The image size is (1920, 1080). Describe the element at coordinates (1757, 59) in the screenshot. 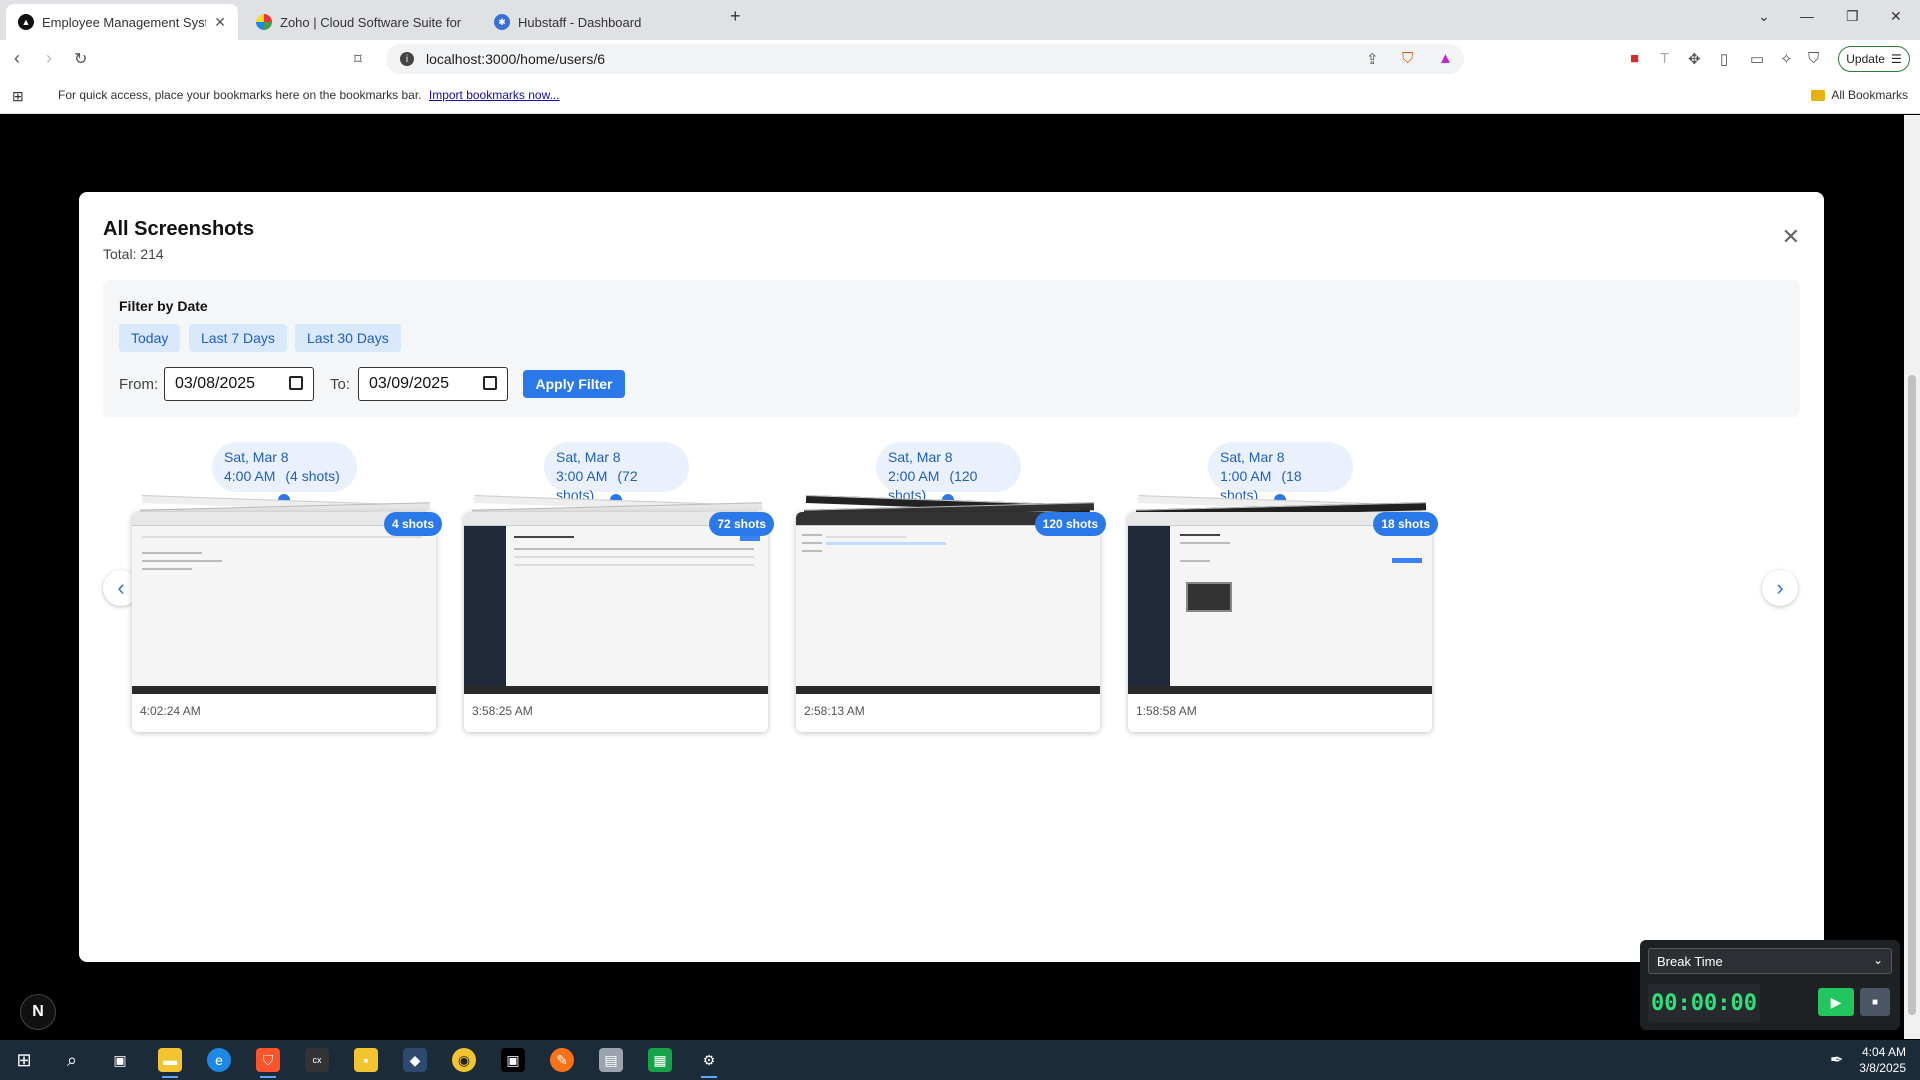

I see `wallet-icon: ▭` at that location.